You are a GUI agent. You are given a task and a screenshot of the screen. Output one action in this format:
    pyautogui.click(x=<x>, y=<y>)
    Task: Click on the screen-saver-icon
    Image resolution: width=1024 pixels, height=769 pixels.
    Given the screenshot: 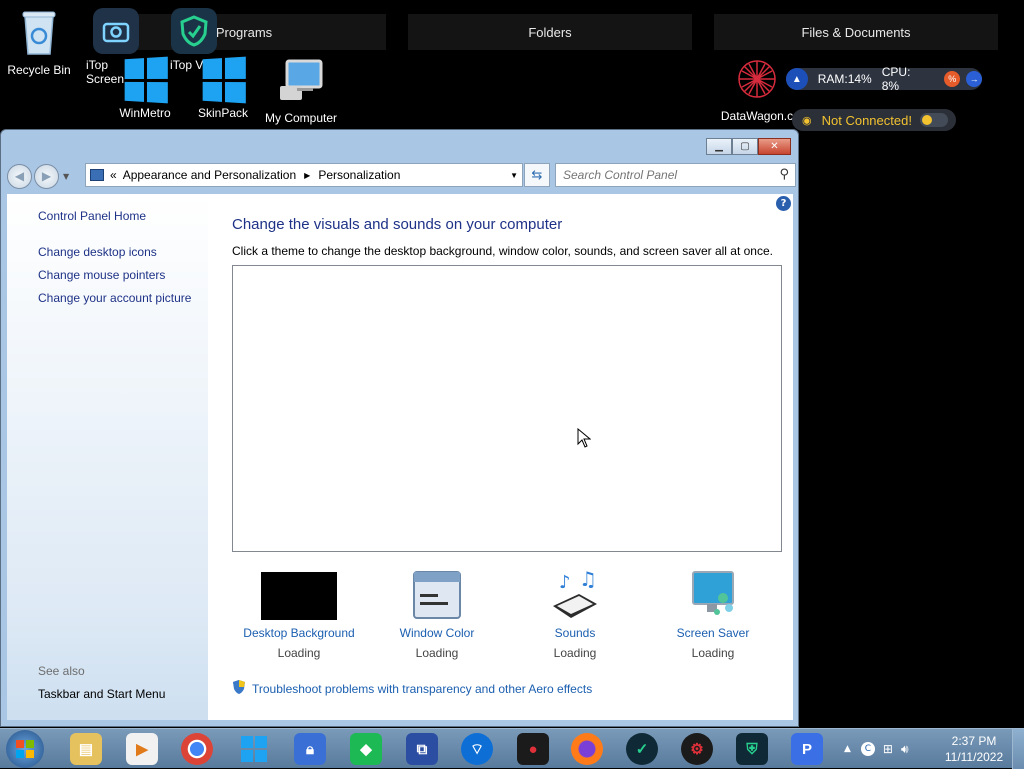 What is the action you would take?
    pyautogui.click(x=713, y=595)
    